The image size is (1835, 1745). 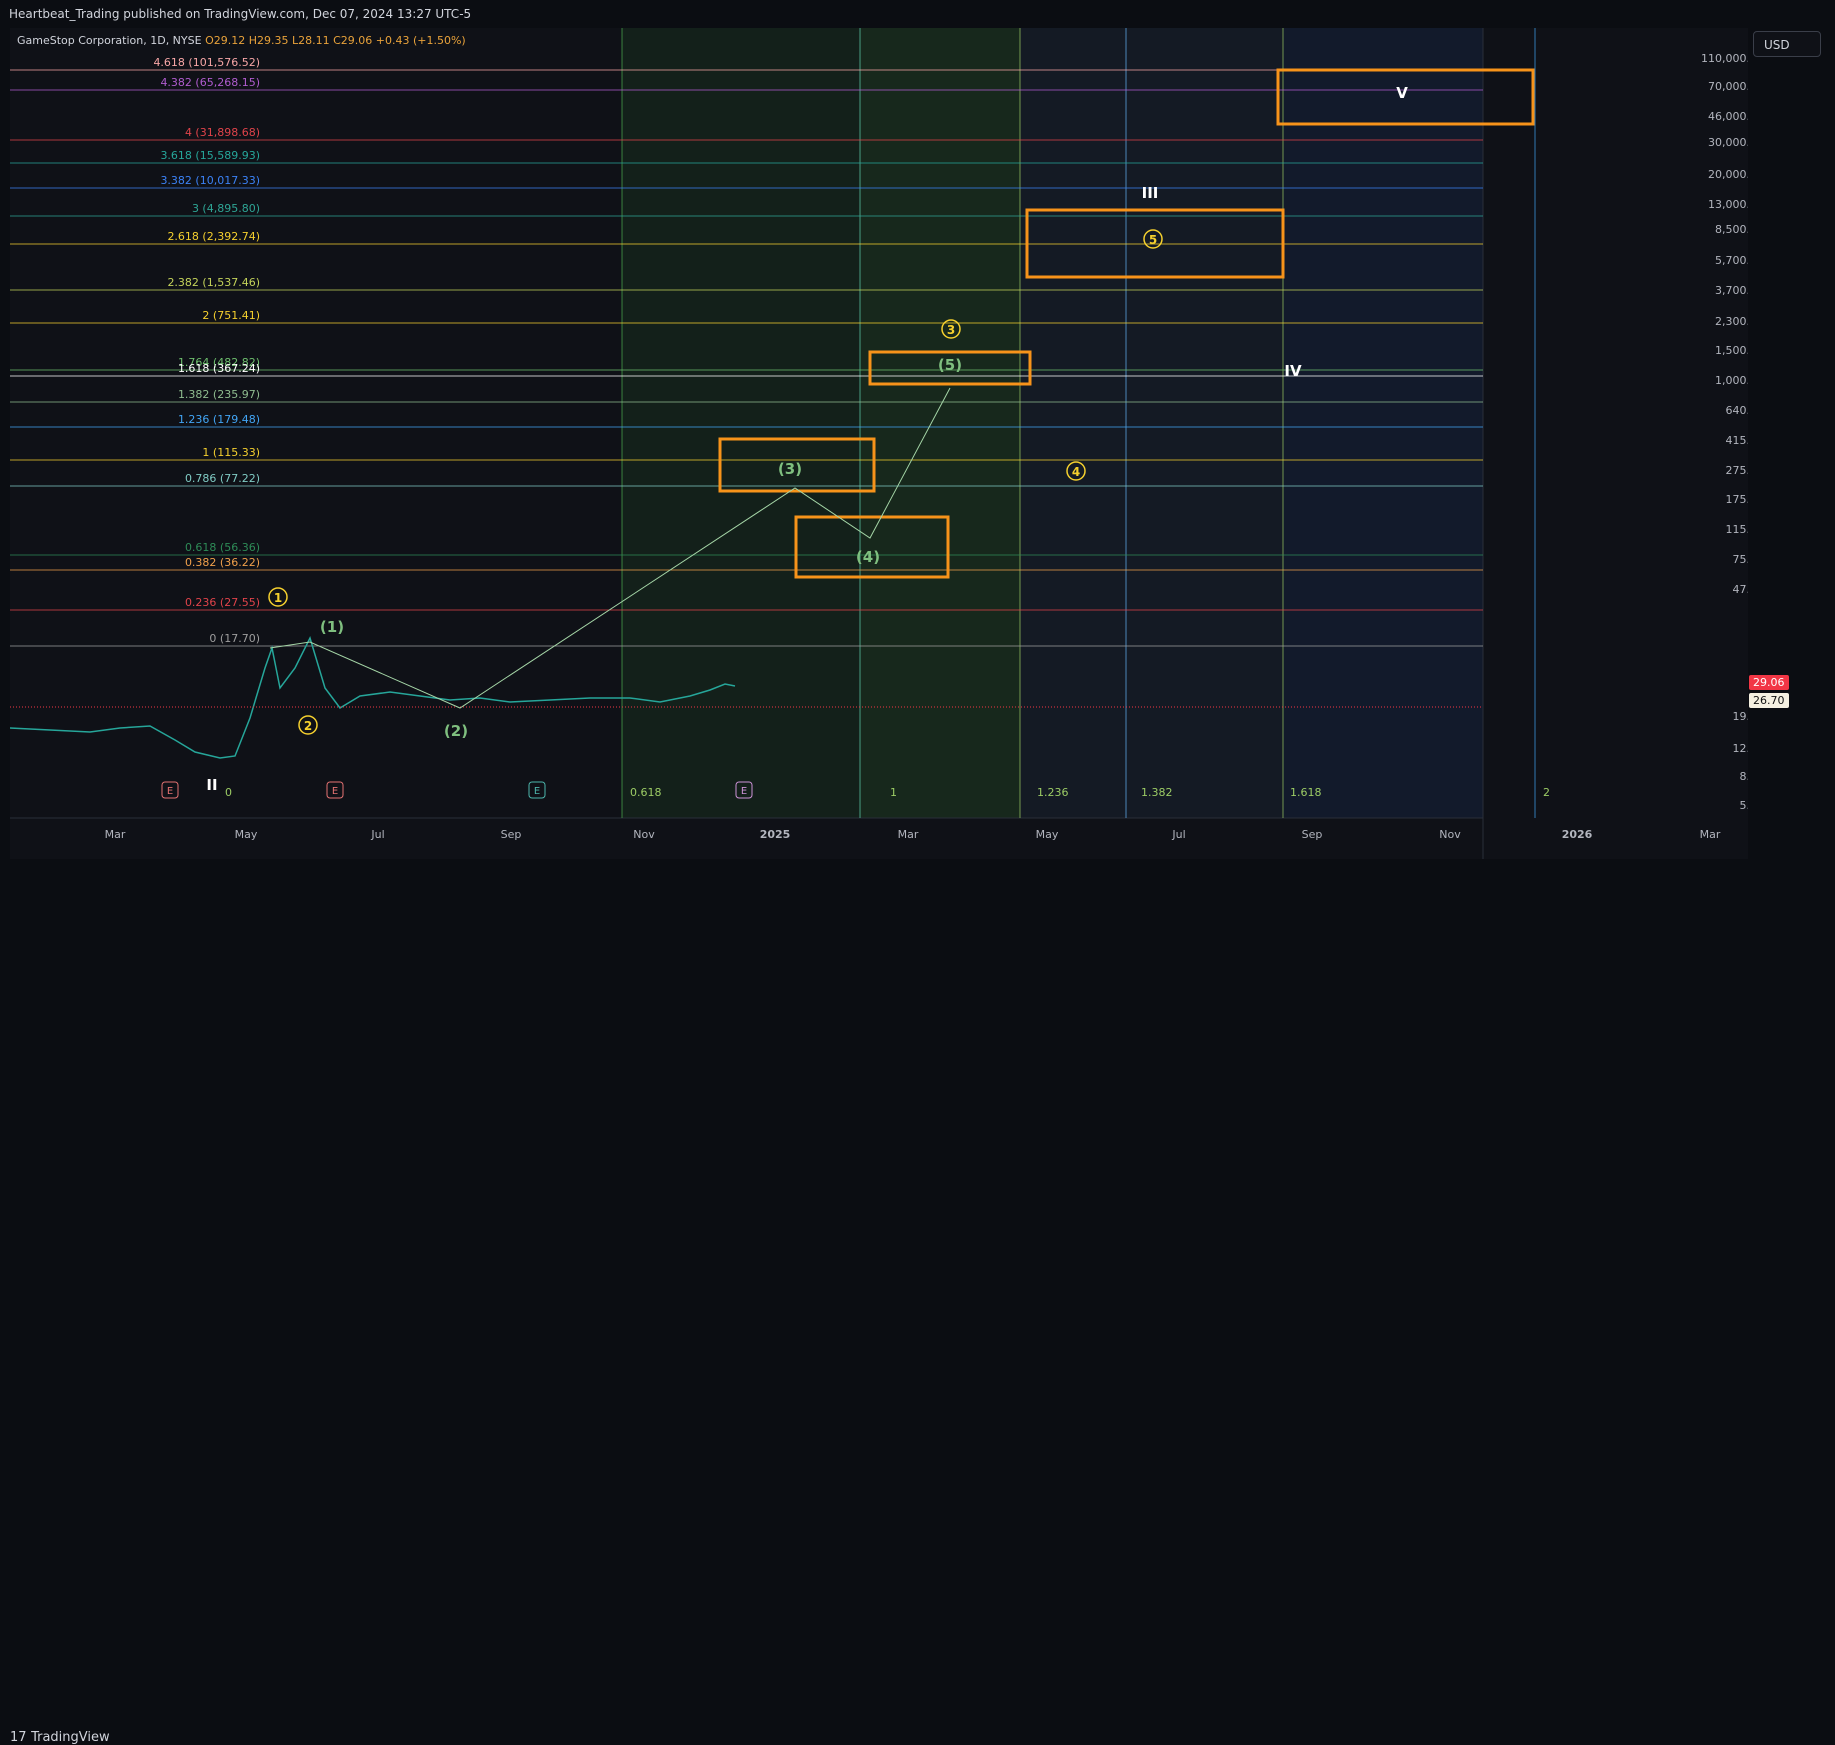 What do you see at coordinates (213, 282) in the screenshot?
I see `fib-level-label: 2.382 (1,537.46)` at bounding box center [213, 282].